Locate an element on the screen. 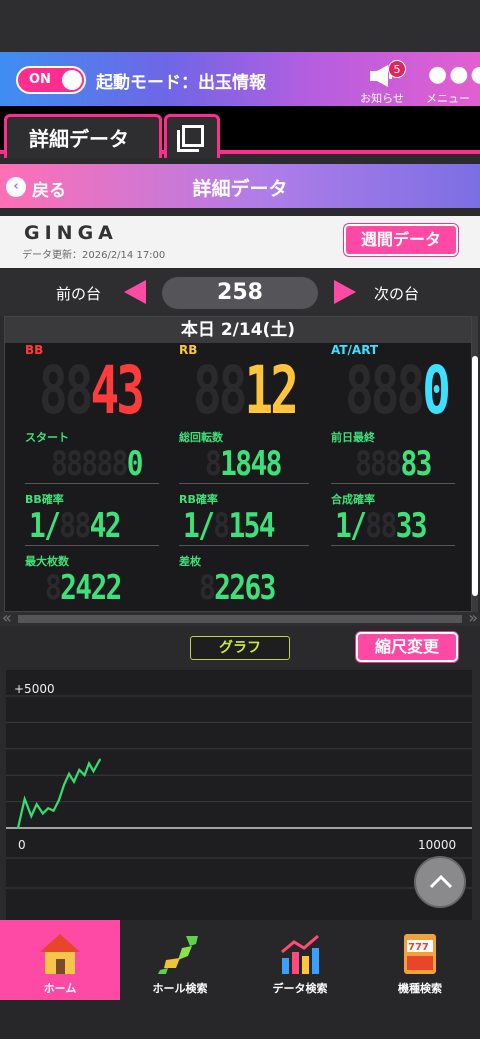 This screenshot has height=1039, width=480. menu-button: ●●● メニュー is located at coordinates (450, 82).